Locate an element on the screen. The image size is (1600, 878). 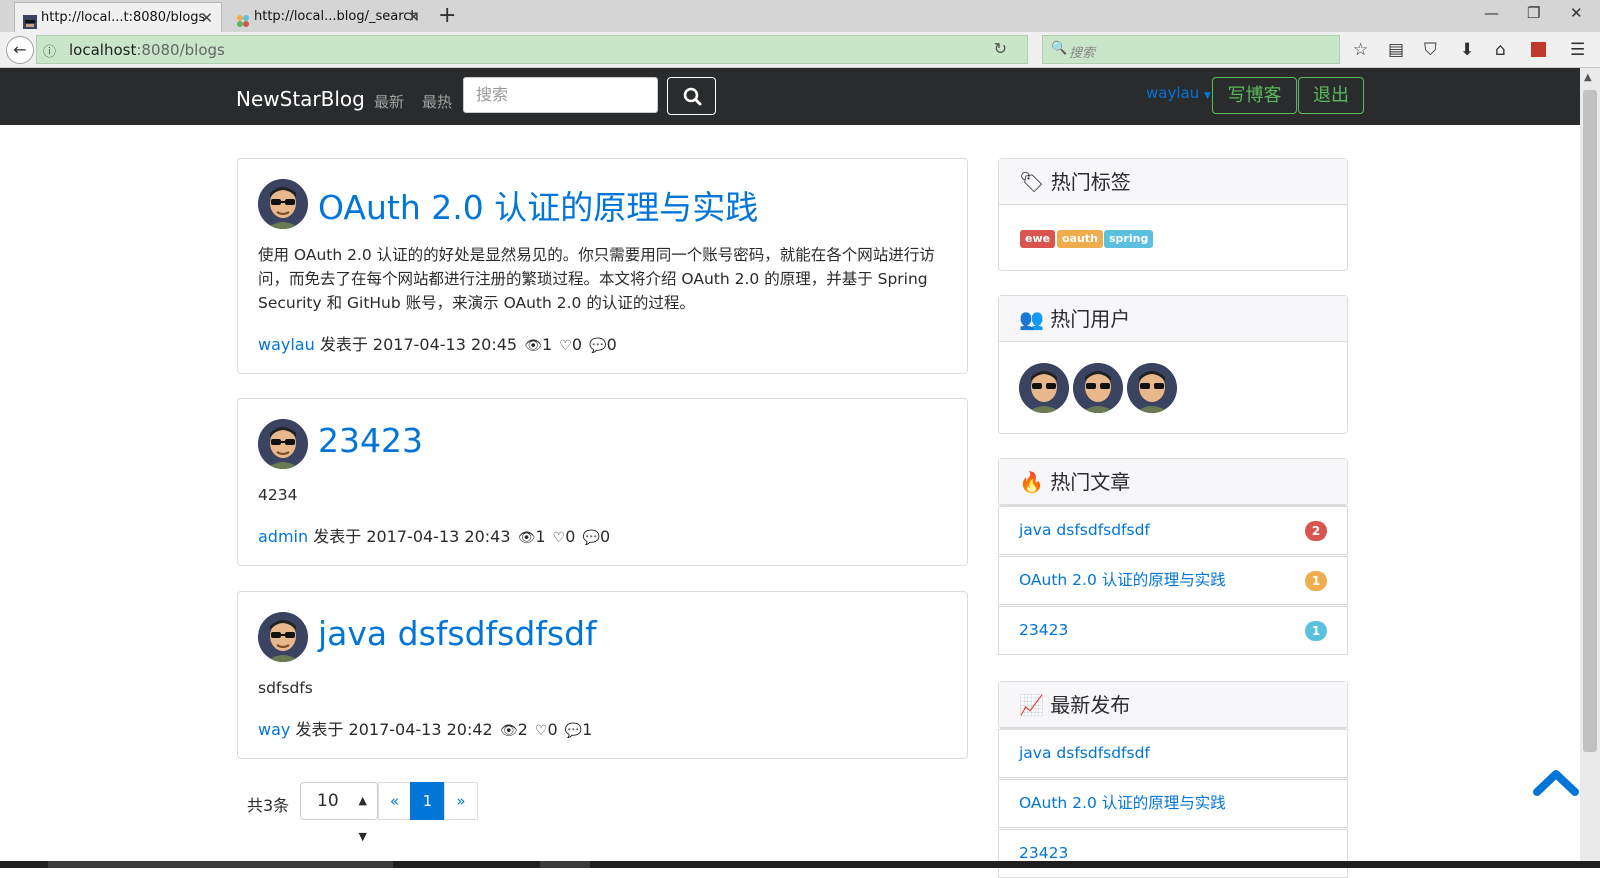
blog-search-input: 搜索 is located at coordinates (560, 95).